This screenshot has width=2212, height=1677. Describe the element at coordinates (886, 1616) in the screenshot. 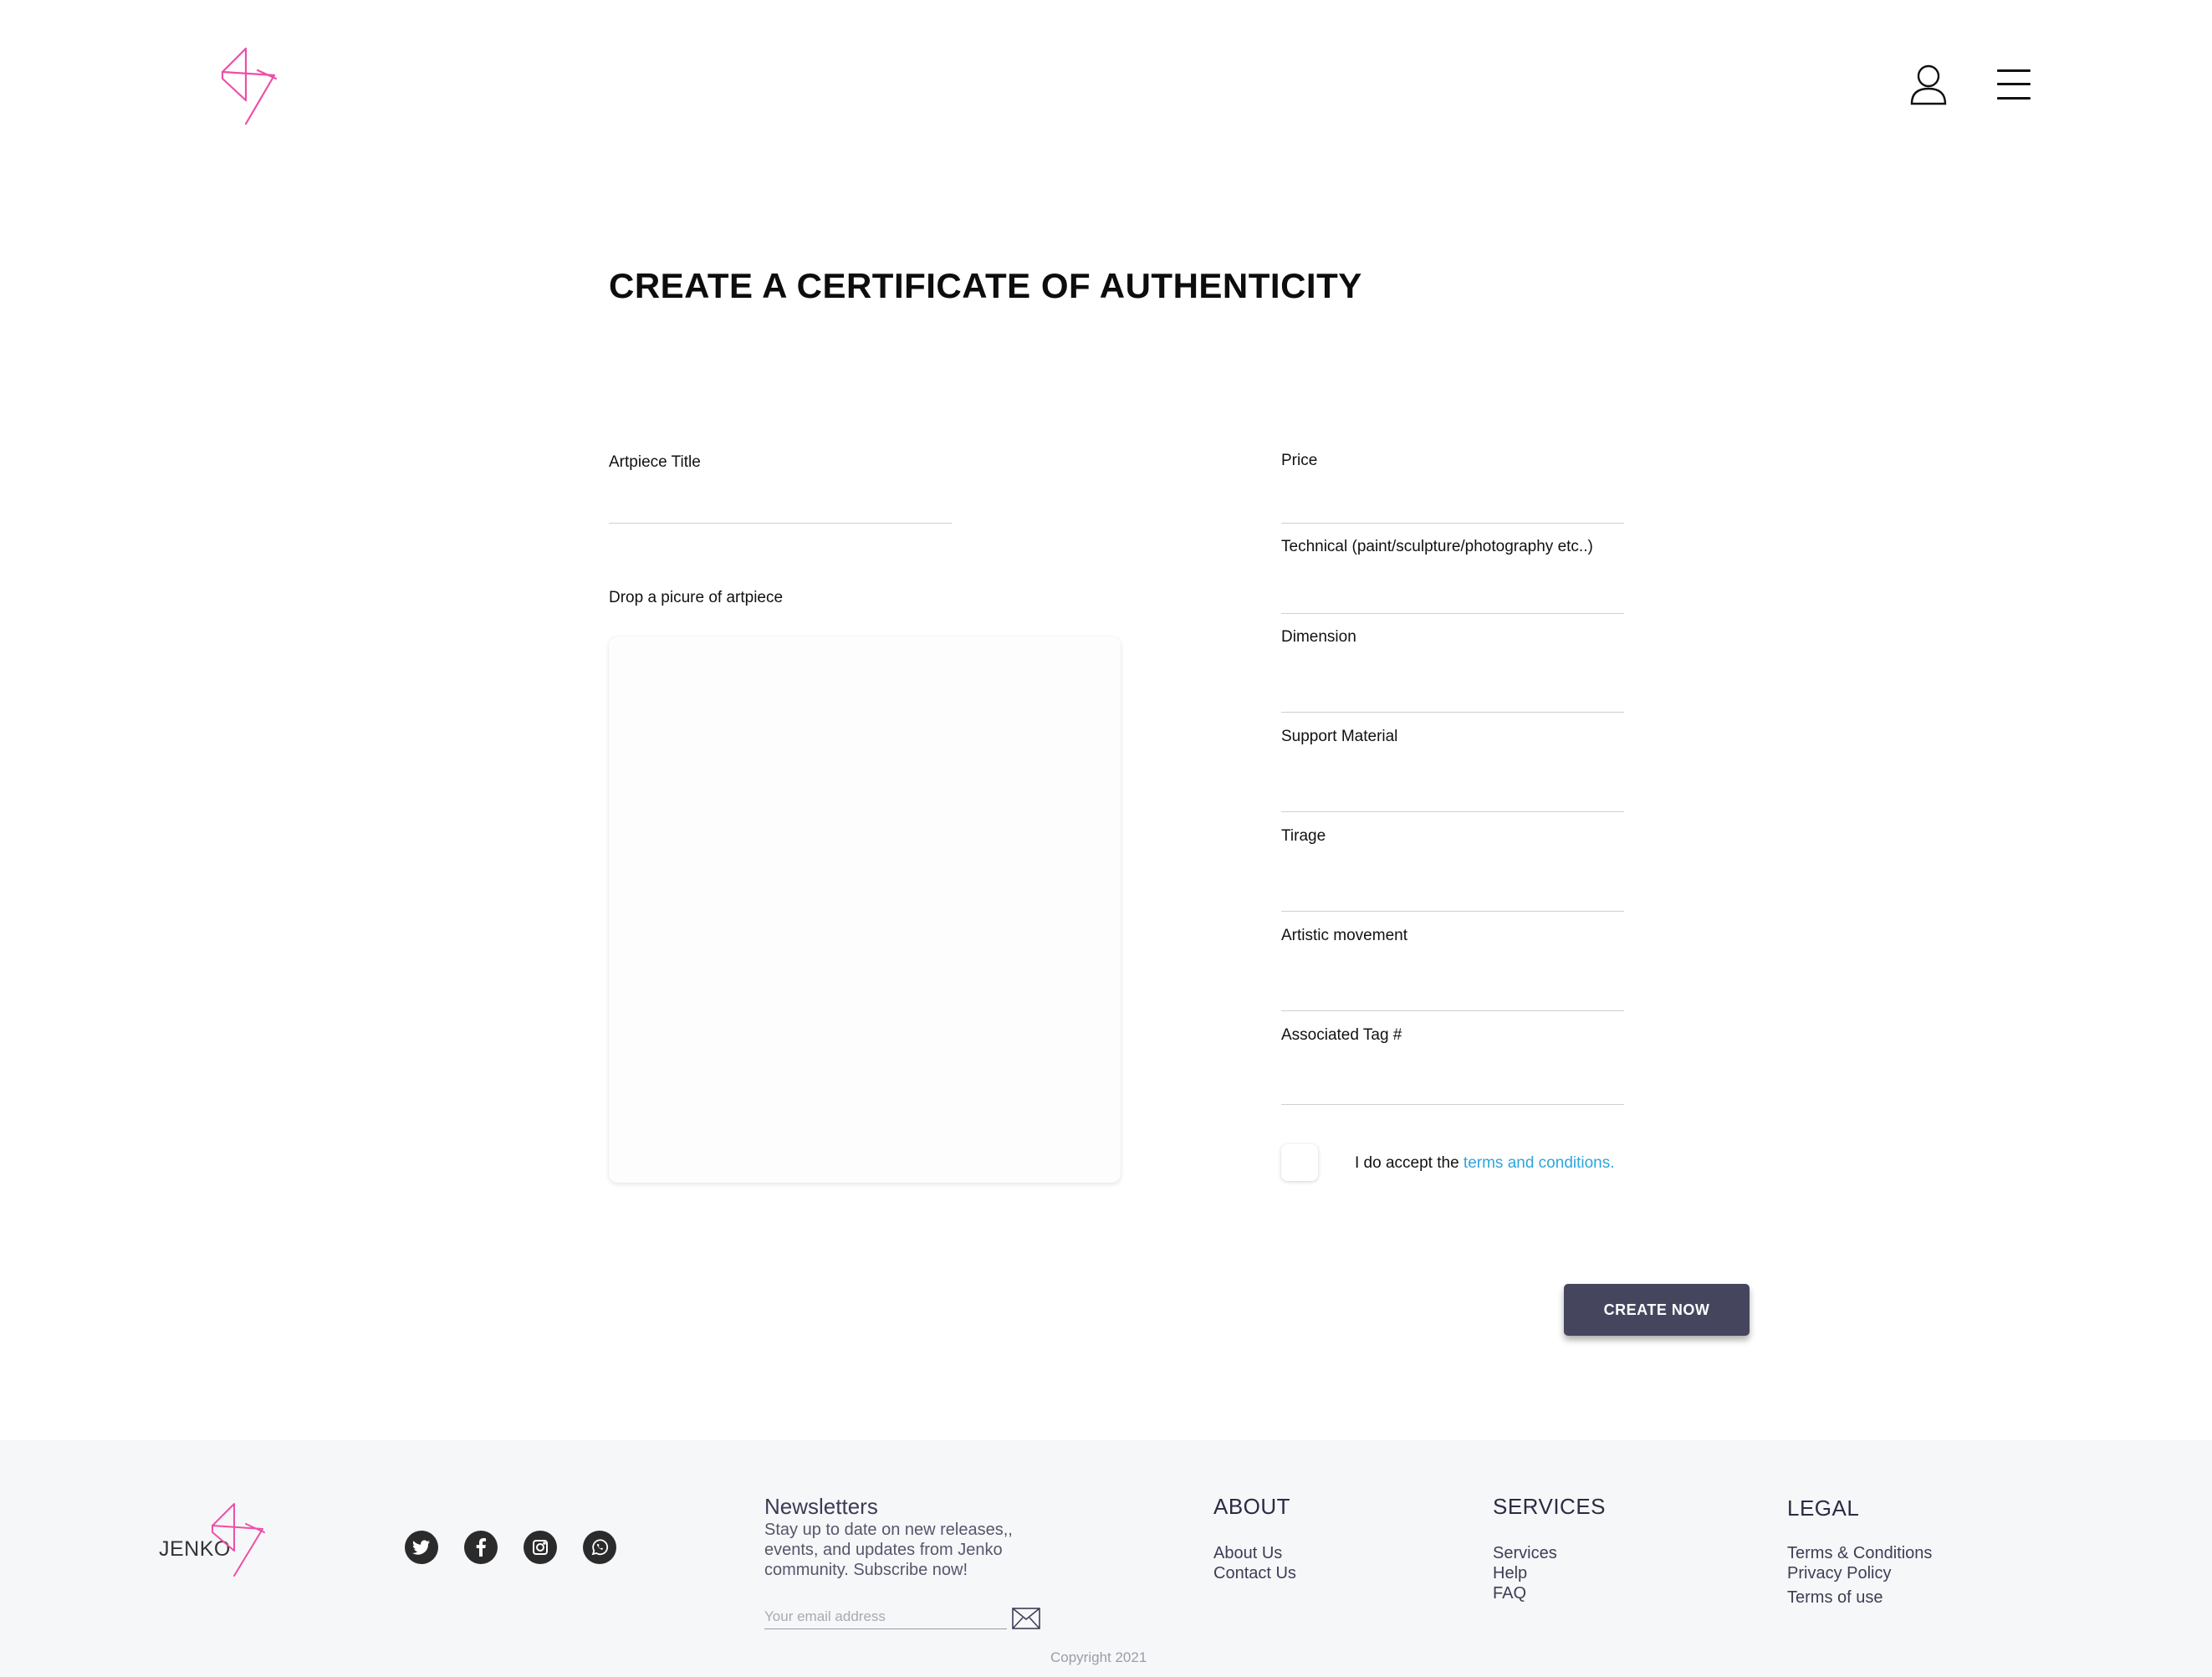

I see `newsletter-email-input` at that location.